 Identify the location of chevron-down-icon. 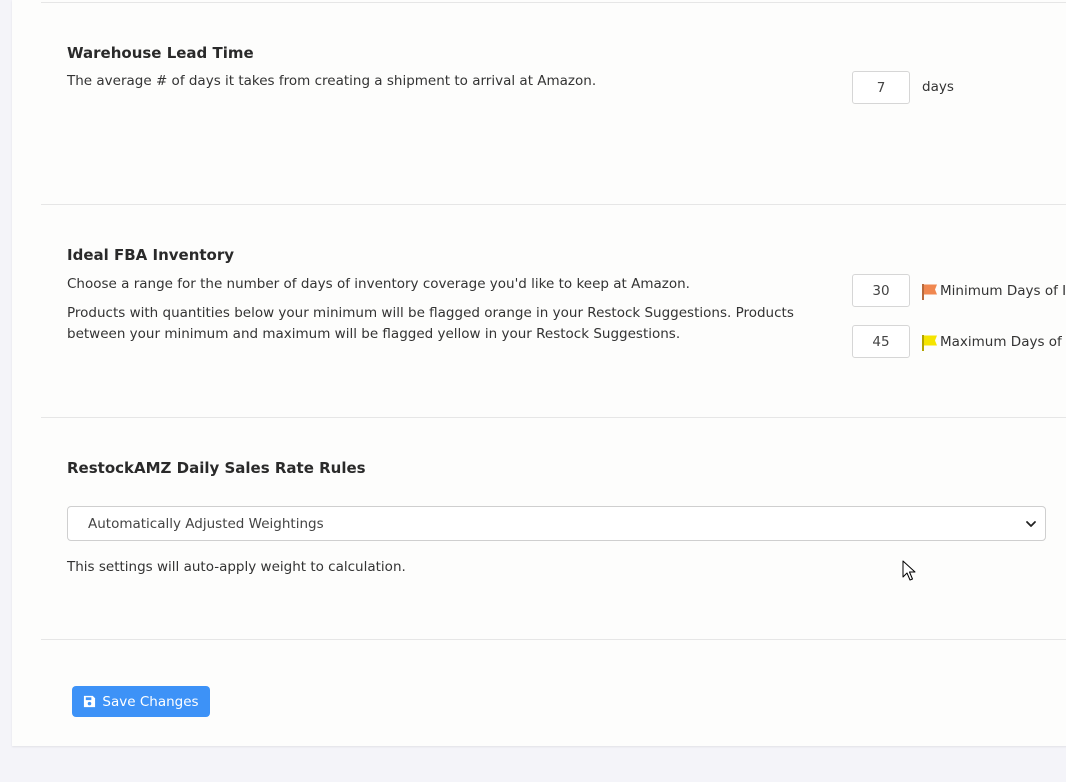
(1031, 524).